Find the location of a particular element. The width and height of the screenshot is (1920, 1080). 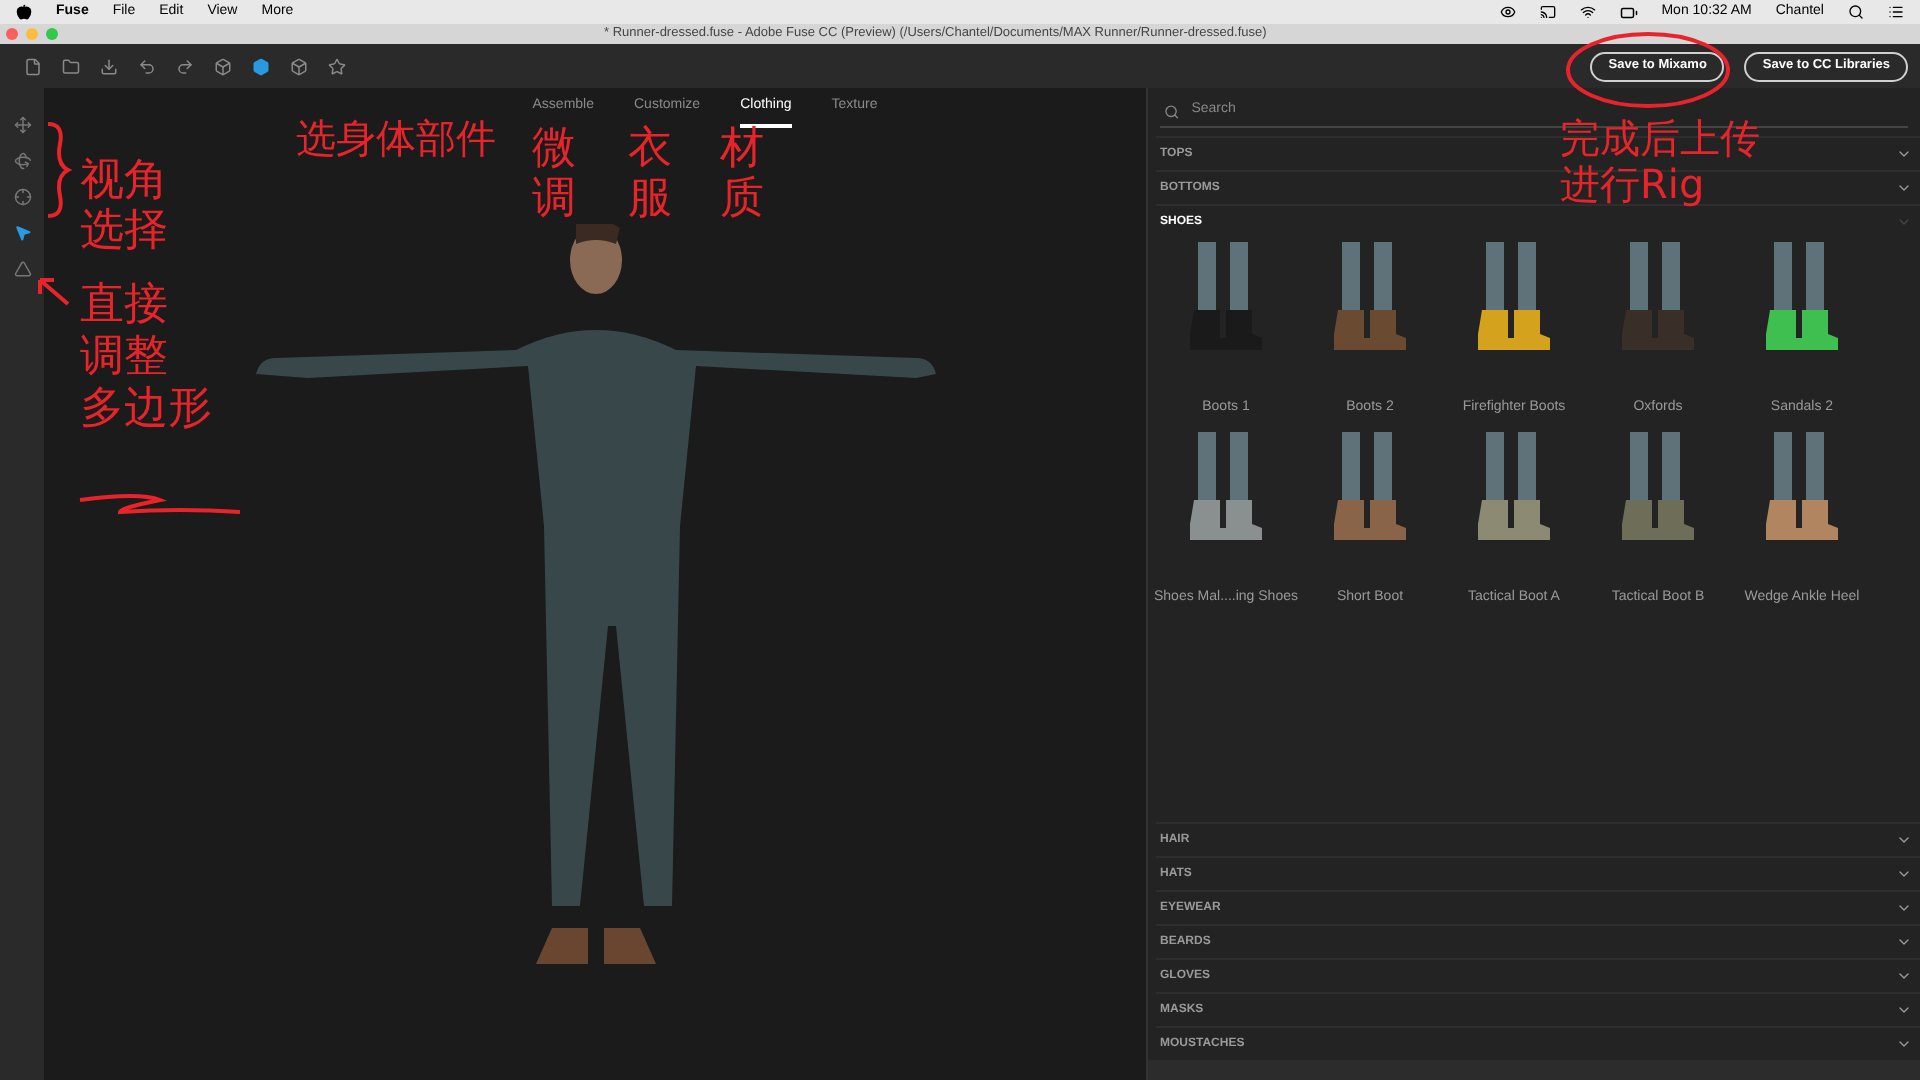

star-icon is located at coordinates (337, 66).